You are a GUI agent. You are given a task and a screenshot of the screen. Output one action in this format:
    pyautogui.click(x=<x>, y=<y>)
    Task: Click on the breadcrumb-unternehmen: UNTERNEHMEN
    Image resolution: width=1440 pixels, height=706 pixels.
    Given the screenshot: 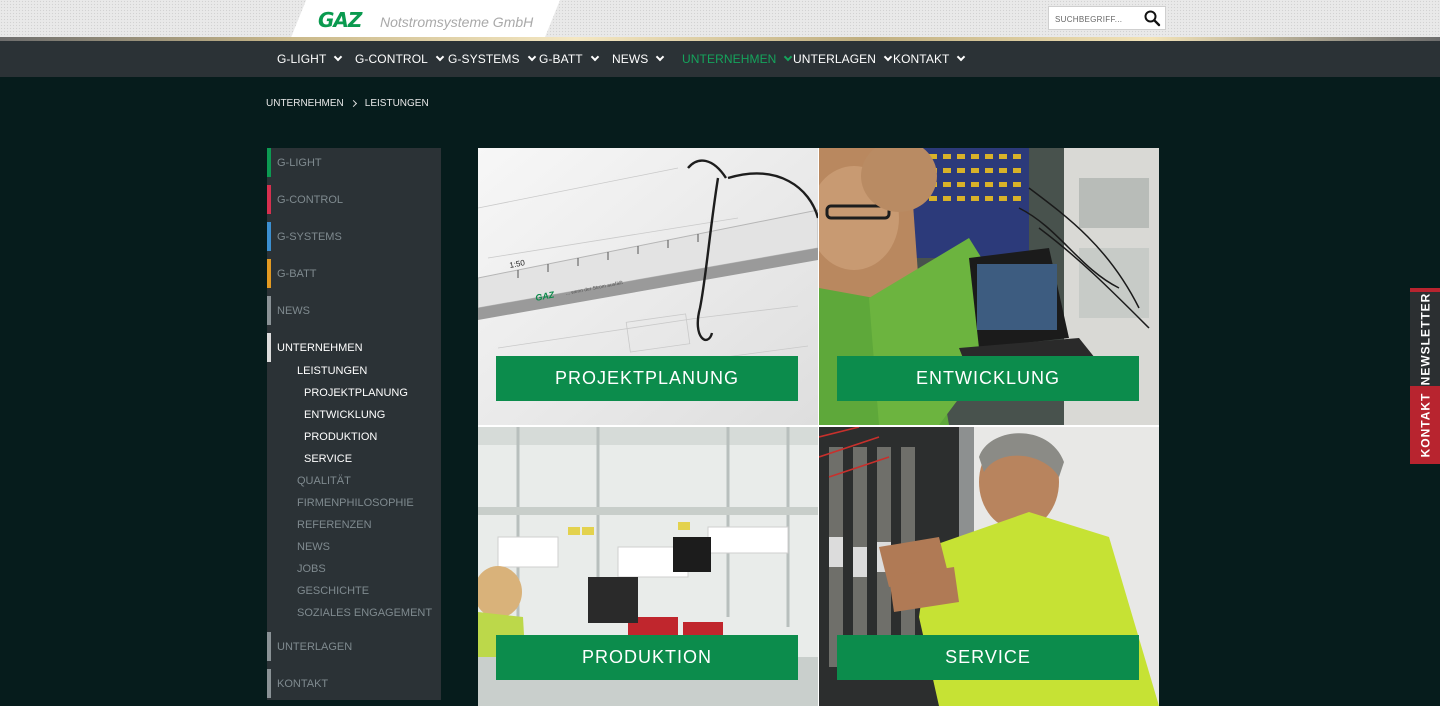 What is the action you would take?
    pyautogui.click(x=305, y=103)
    